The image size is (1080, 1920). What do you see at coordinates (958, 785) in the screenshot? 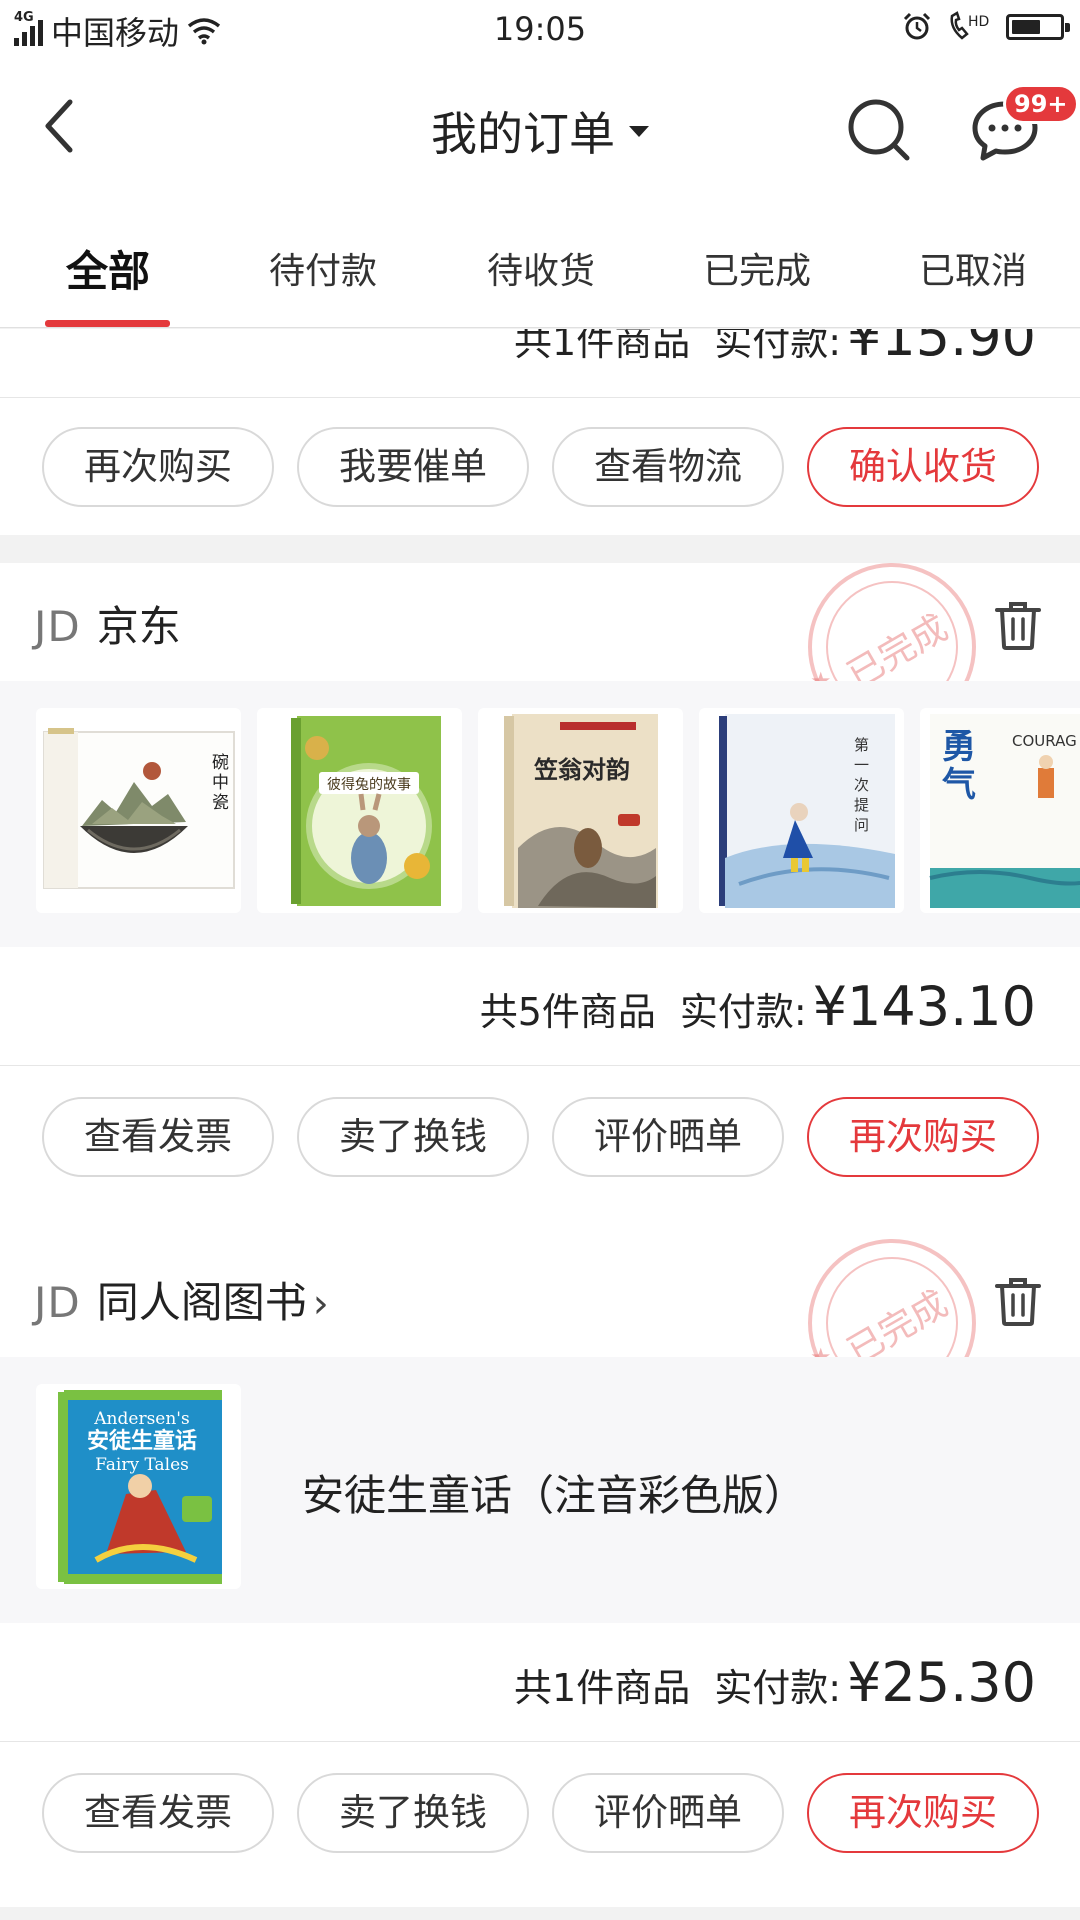
I see `svg-text: 气` at bounding box center [958, 785].